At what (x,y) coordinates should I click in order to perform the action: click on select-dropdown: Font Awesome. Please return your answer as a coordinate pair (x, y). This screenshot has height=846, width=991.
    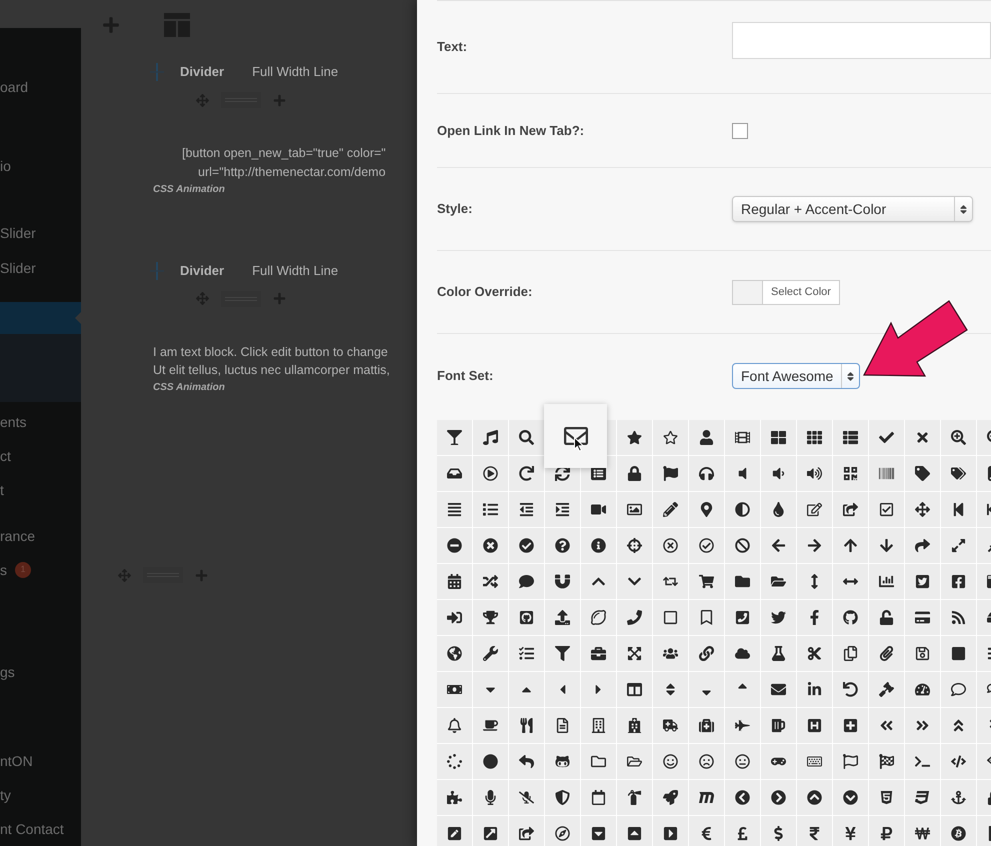
    Looking at the image, I should click on (796, 376).